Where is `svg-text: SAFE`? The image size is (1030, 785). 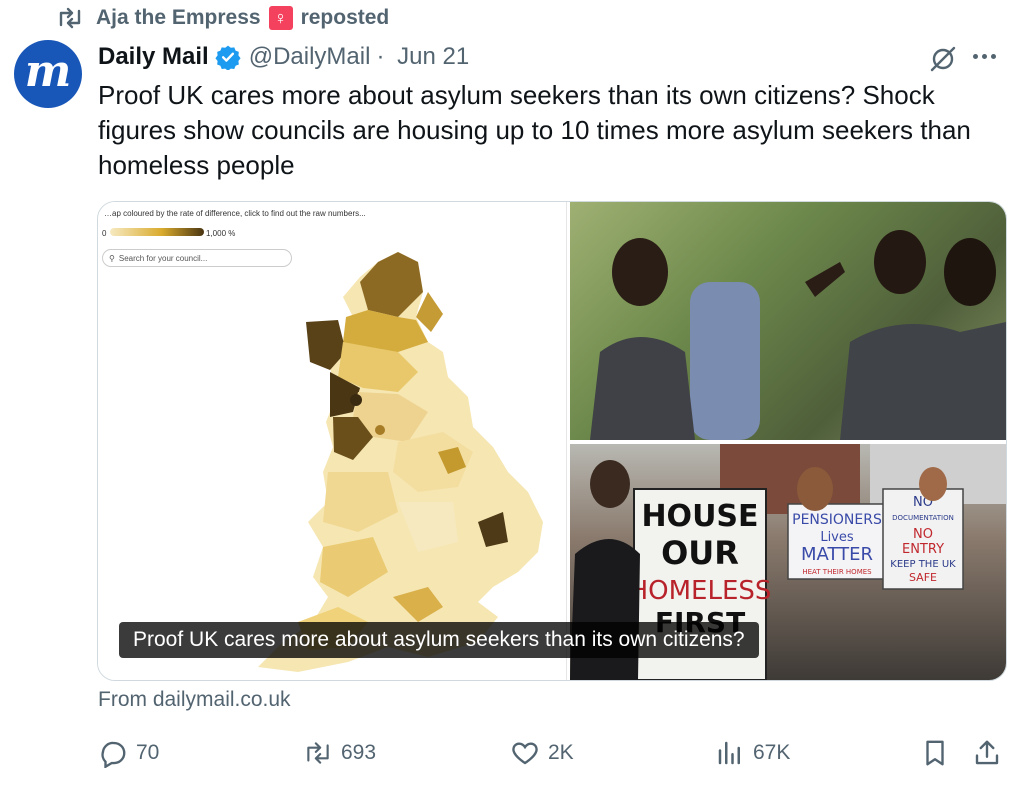 svg-text: SAFE is located at coordinates (923, 577).